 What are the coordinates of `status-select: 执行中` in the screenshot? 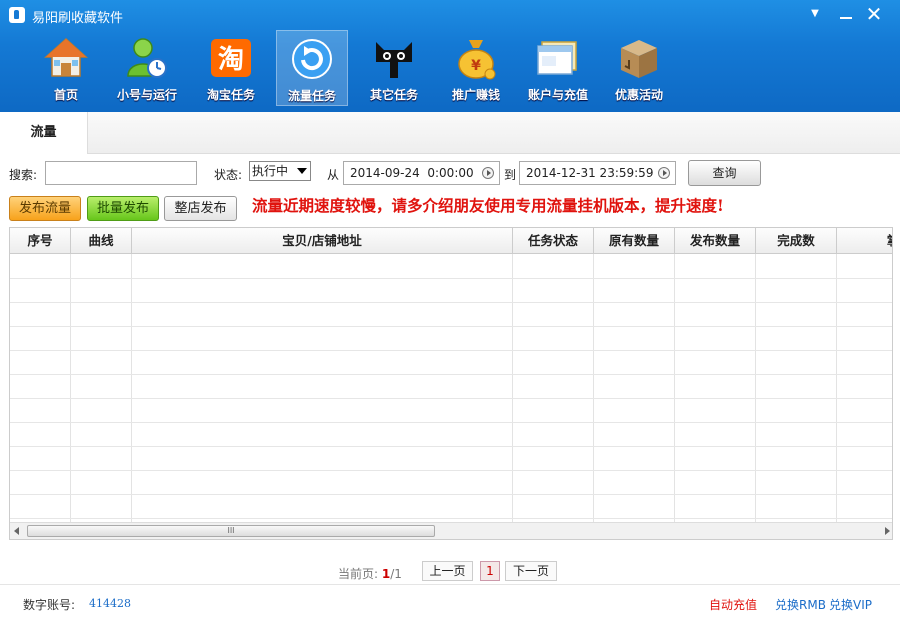 It's located at (280, 171).